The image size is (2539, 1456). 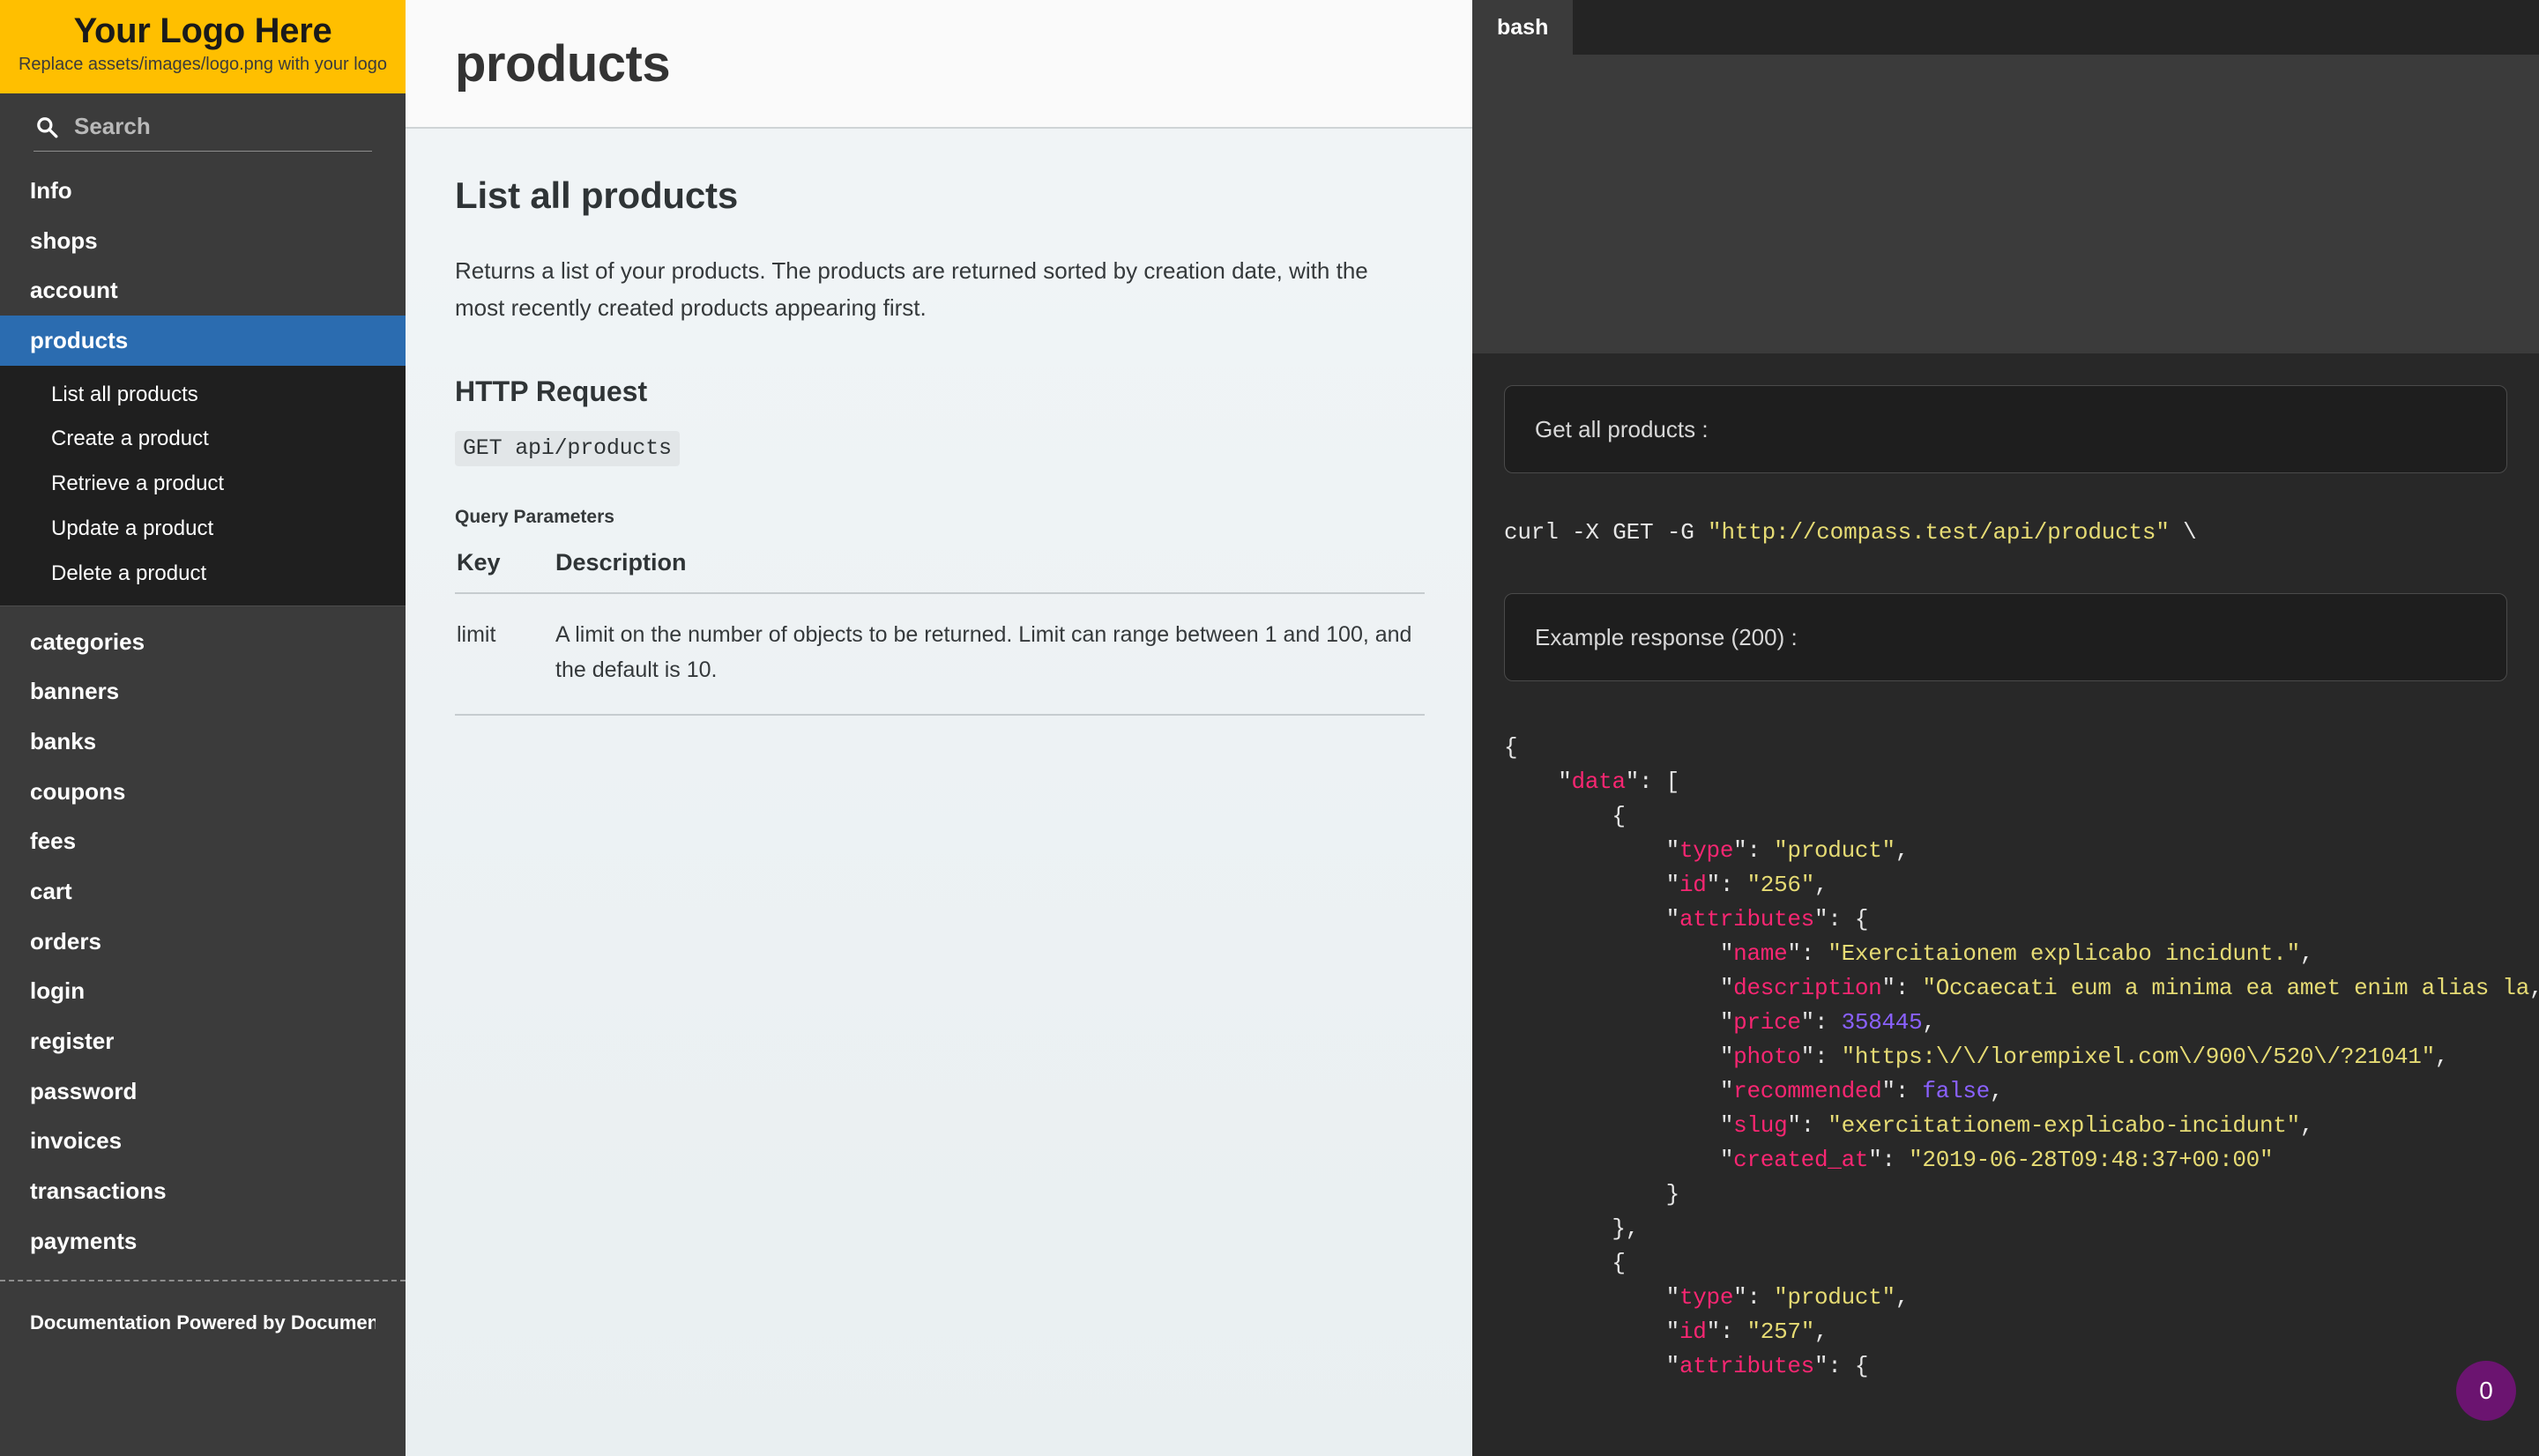 What do you see at coordinates (203, 841) in the screenshot?
I see `sidebar-item-fees: fees` at bounding box center [203, 841].